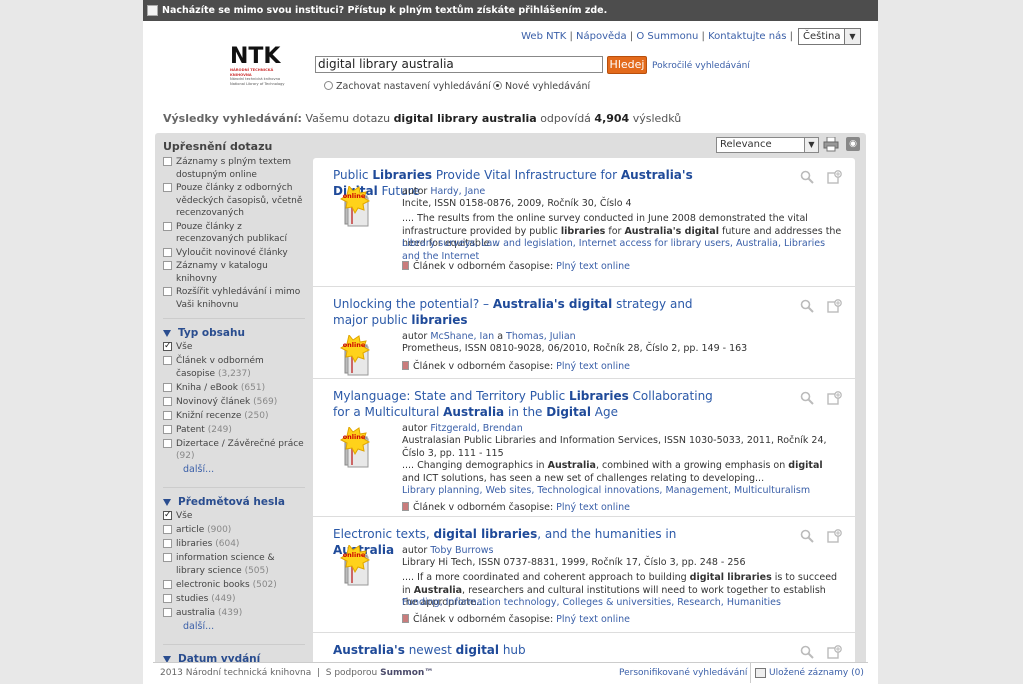  I want to click on facet-item: Článek v odborném časopise (3,237), so click(234, 367).